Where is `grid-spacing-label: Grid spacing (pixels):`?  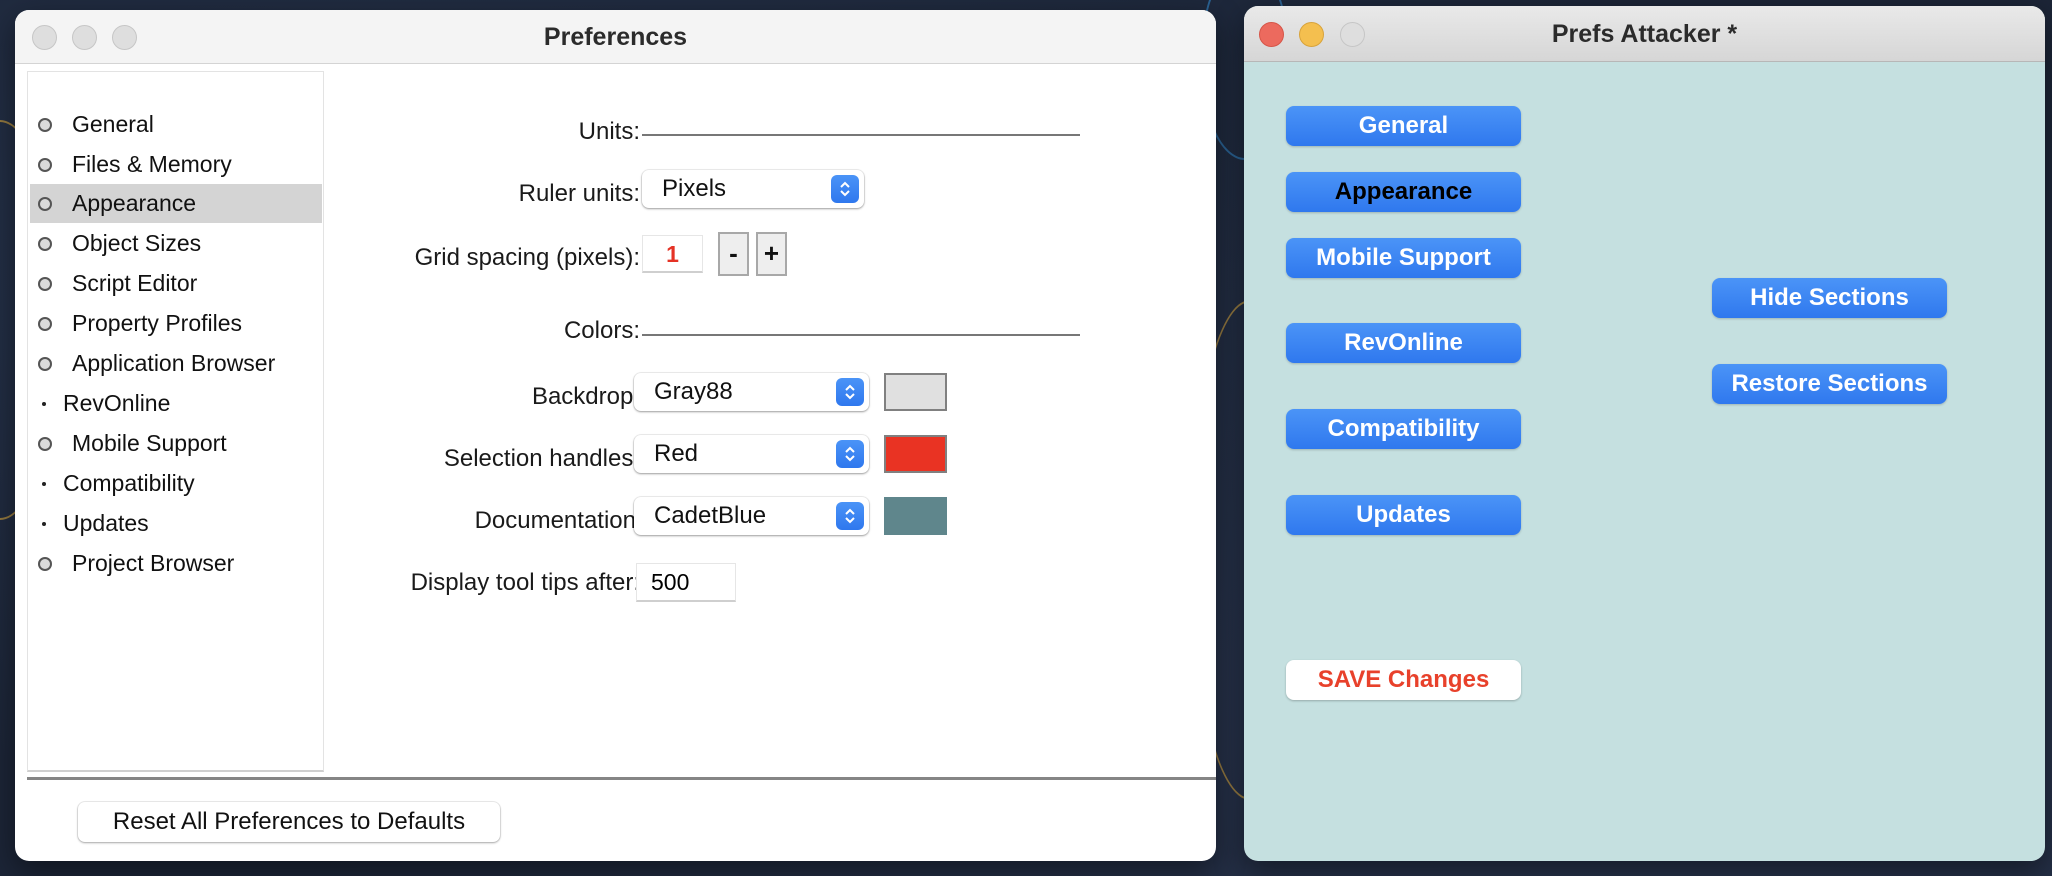
grid-spacing-label: Grid spacing (pixels): is located at coordinates (527, 257).